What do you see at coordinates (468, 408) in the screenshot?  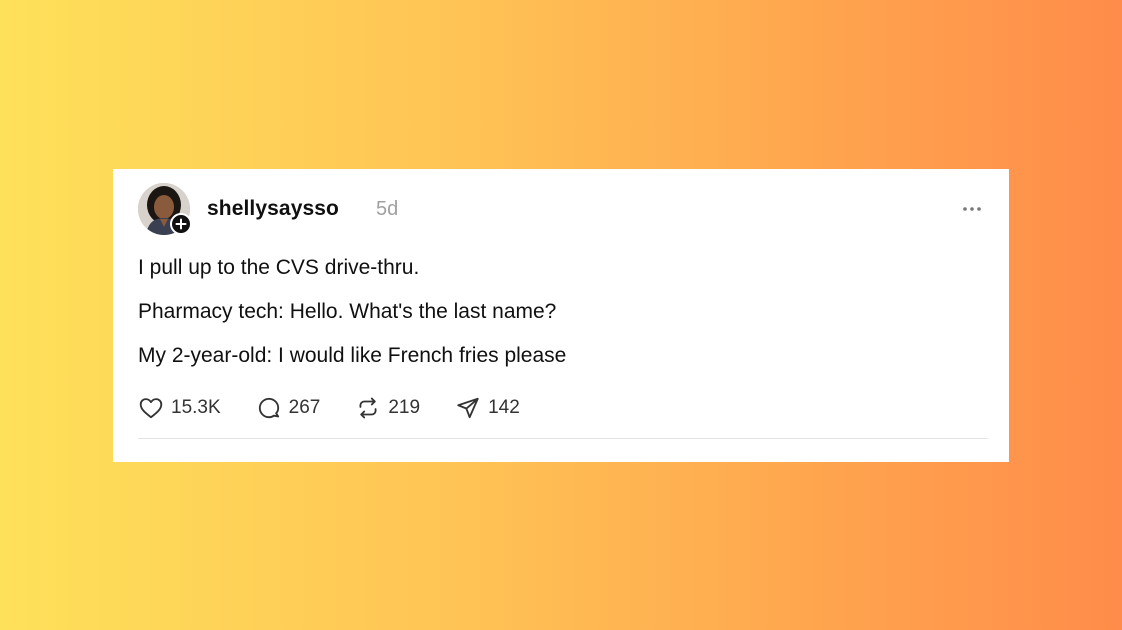 I see `send-paper-plane-icon` at bounding box center [468, 408].